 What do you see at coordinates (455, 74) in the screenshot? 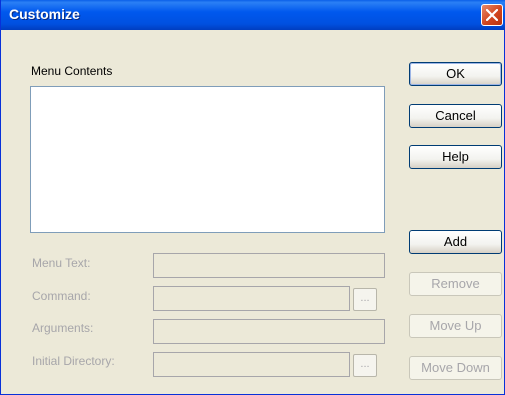
I see `ok-button: OK` at bounding box center [455, 74].